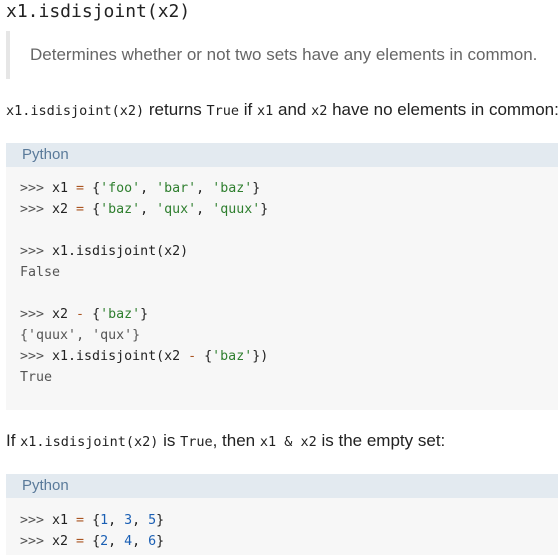 Image resolution: width=558 pixels, height=555 pixels. I want to click on code-token: }), so click(260, 356).